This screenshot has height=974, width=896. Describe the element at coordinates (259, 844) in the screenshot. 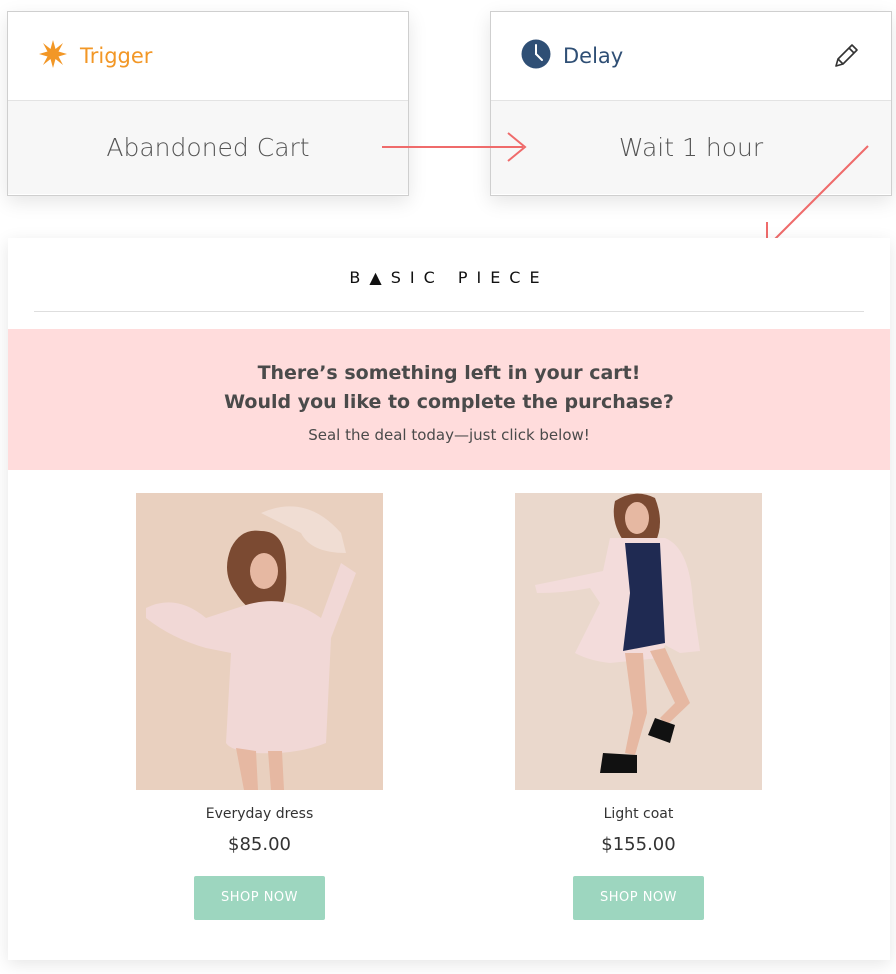

I see `product-price: $85.00` at that location.